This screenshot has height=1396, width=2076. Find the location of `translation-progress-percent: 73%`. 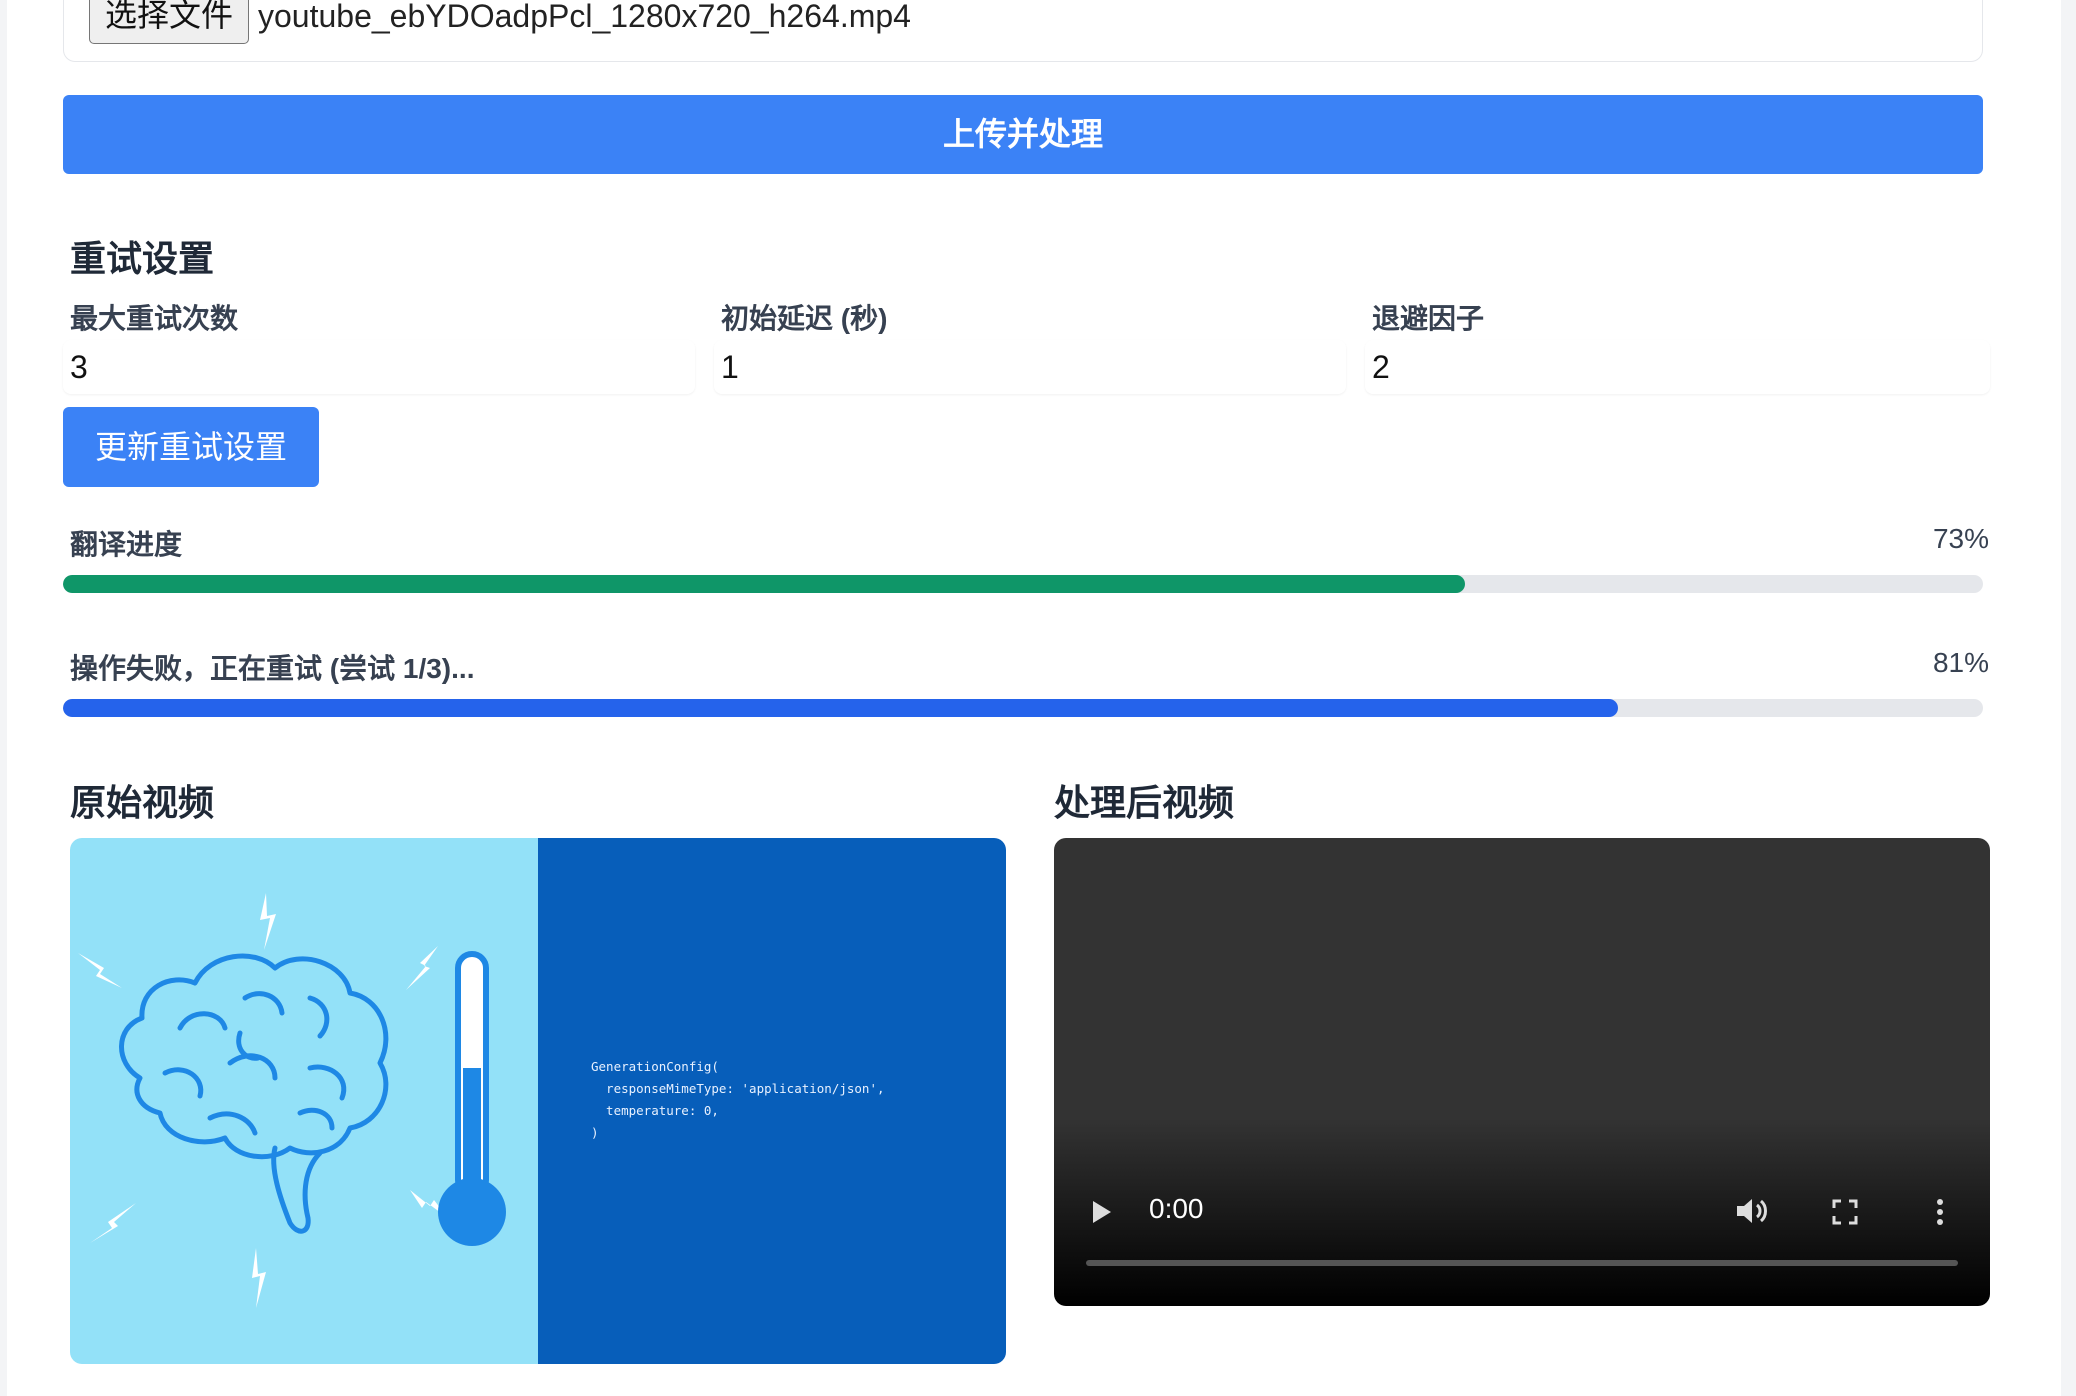

translation-progress-percent: 73% is located at coordinates (1960, 538).